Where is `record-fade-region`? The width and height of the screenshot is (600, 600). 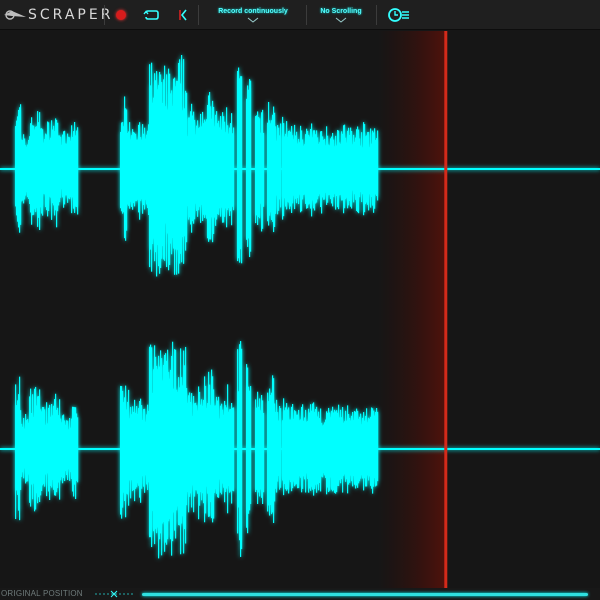 record-fade-region is located at coordinates (412, 309).